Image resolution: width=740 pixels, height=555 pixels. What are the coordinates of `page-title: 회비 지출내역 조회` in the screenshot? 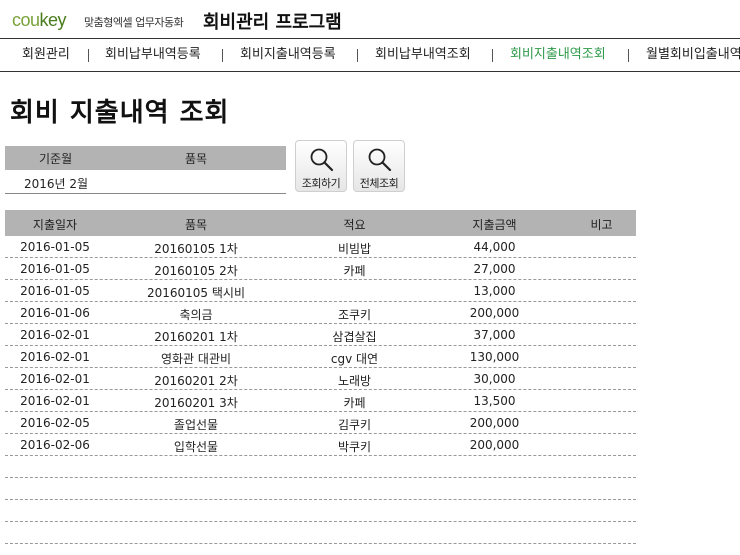 It's located at (120, 113).